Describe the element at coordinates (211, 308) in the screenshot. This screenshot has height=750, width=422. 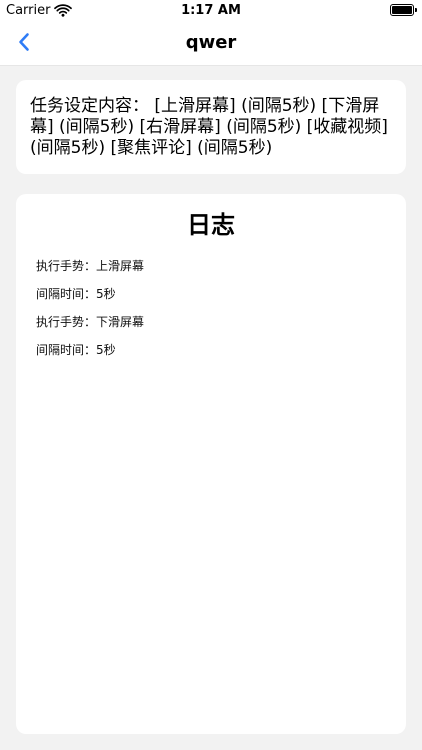
I see `log-lines: 执行手势：上滑屏幕 间隔时间：5秒 执行手势：下滑屏幕 间隔时间：5秒` at that location.